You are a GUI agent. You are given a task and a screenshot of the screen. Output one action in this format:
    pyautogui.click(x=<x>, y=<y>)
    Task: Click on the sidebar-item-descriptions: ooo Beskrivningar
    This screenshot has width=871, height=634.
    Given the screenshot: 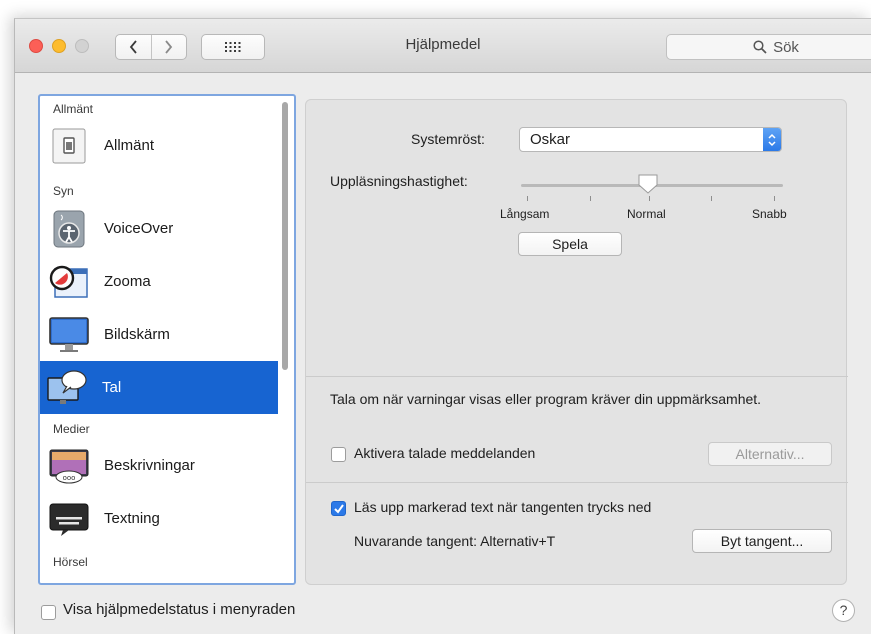 What is the action you would take?
    pyautogui.click(x=159, y=465)
    